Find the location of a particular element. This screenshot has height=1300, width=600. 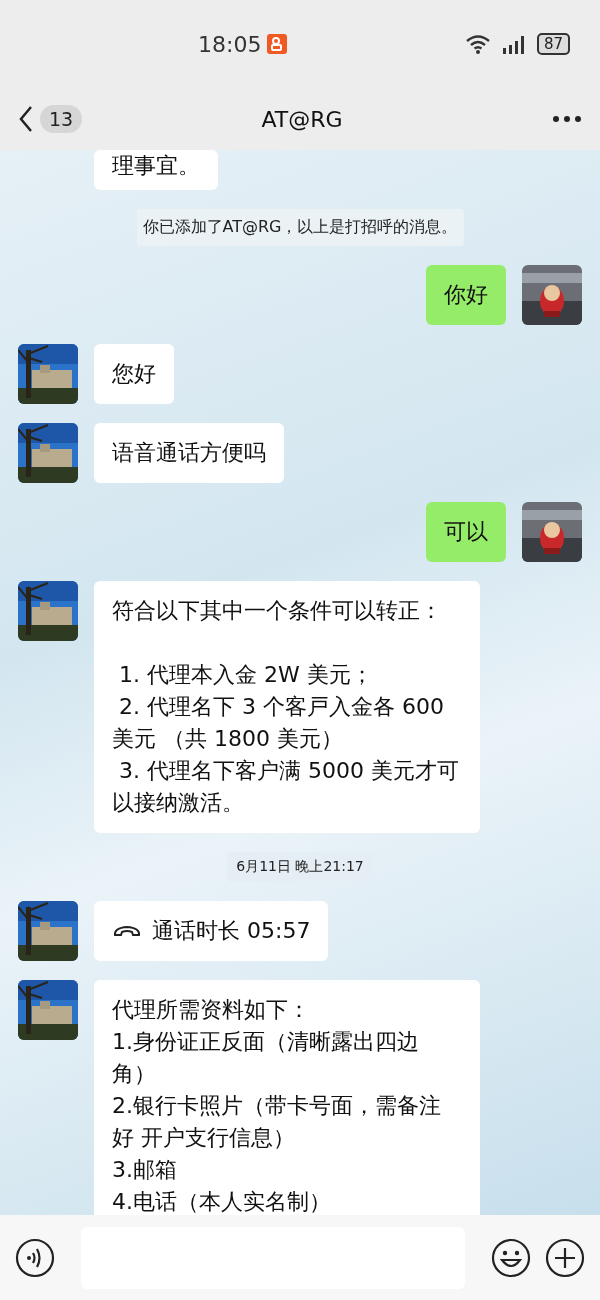

message-bubble: 您好 is located at coordinates (134, 374).